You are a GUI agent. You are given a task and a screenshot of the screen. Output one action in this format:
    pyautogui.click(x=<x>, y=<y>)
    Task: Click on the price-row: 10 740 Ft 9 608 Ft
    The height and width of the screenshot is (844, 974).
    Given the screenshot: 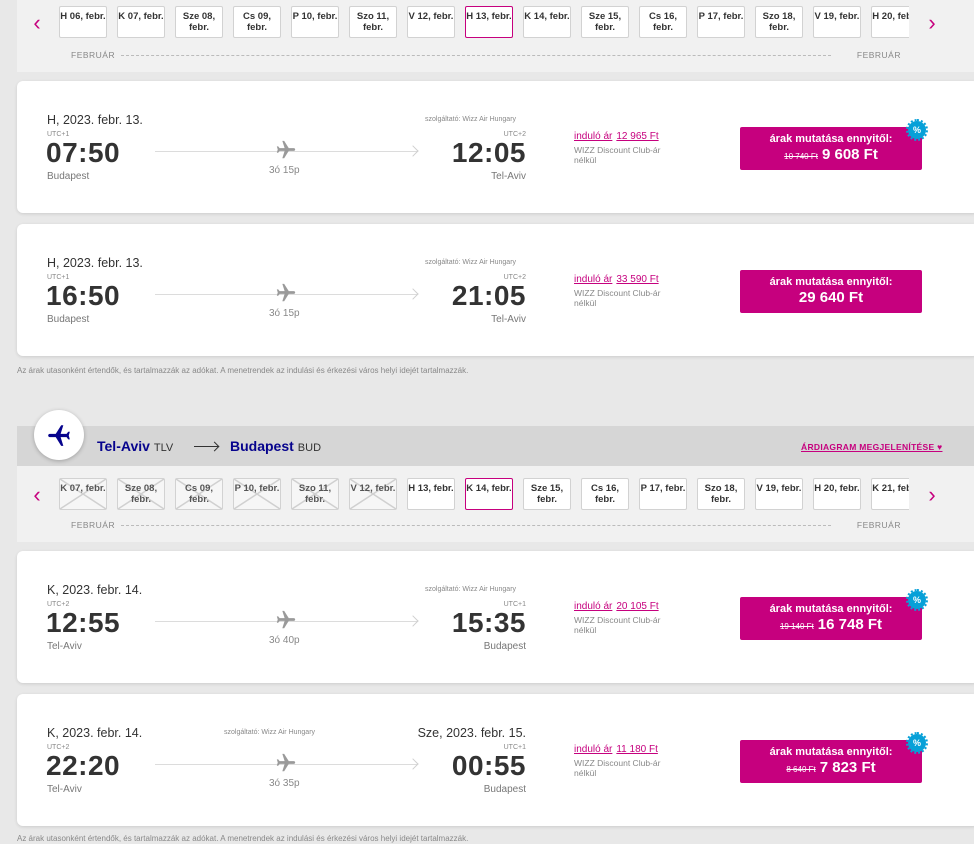 What is the action you would take?
    pyautogui.click(x=831, y=155)
    